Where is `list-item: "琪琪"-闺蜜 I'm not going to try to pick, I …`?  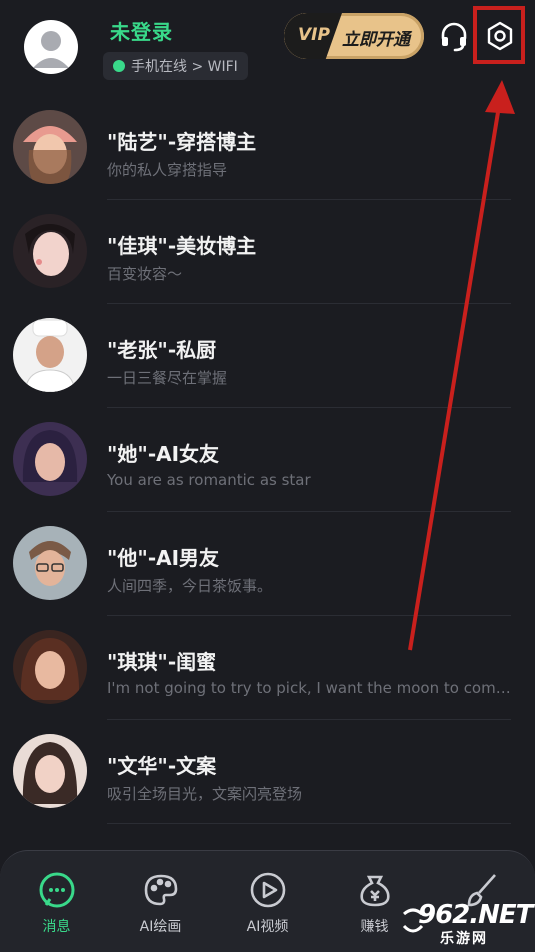 list-item: "琪琪"-闺蜜 I'm not going to try to pick, I … is located at coordinates (267, 668).